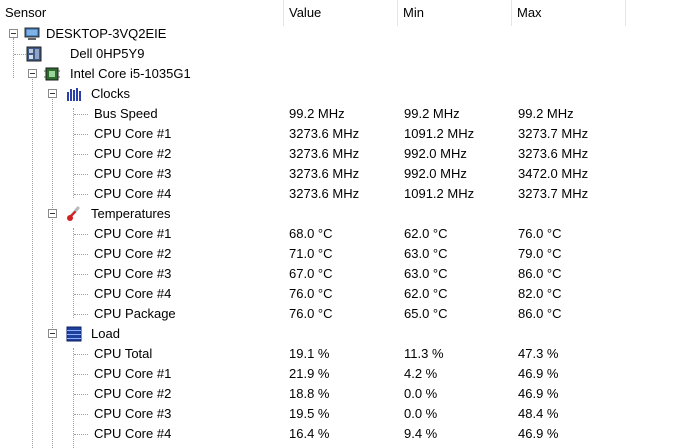 The image size is (677, 448). What do you see at coordinates (435, 173) in the screenshot?
I see `sensor-min: 992.0 MHz` at bounding box center [435, 173].